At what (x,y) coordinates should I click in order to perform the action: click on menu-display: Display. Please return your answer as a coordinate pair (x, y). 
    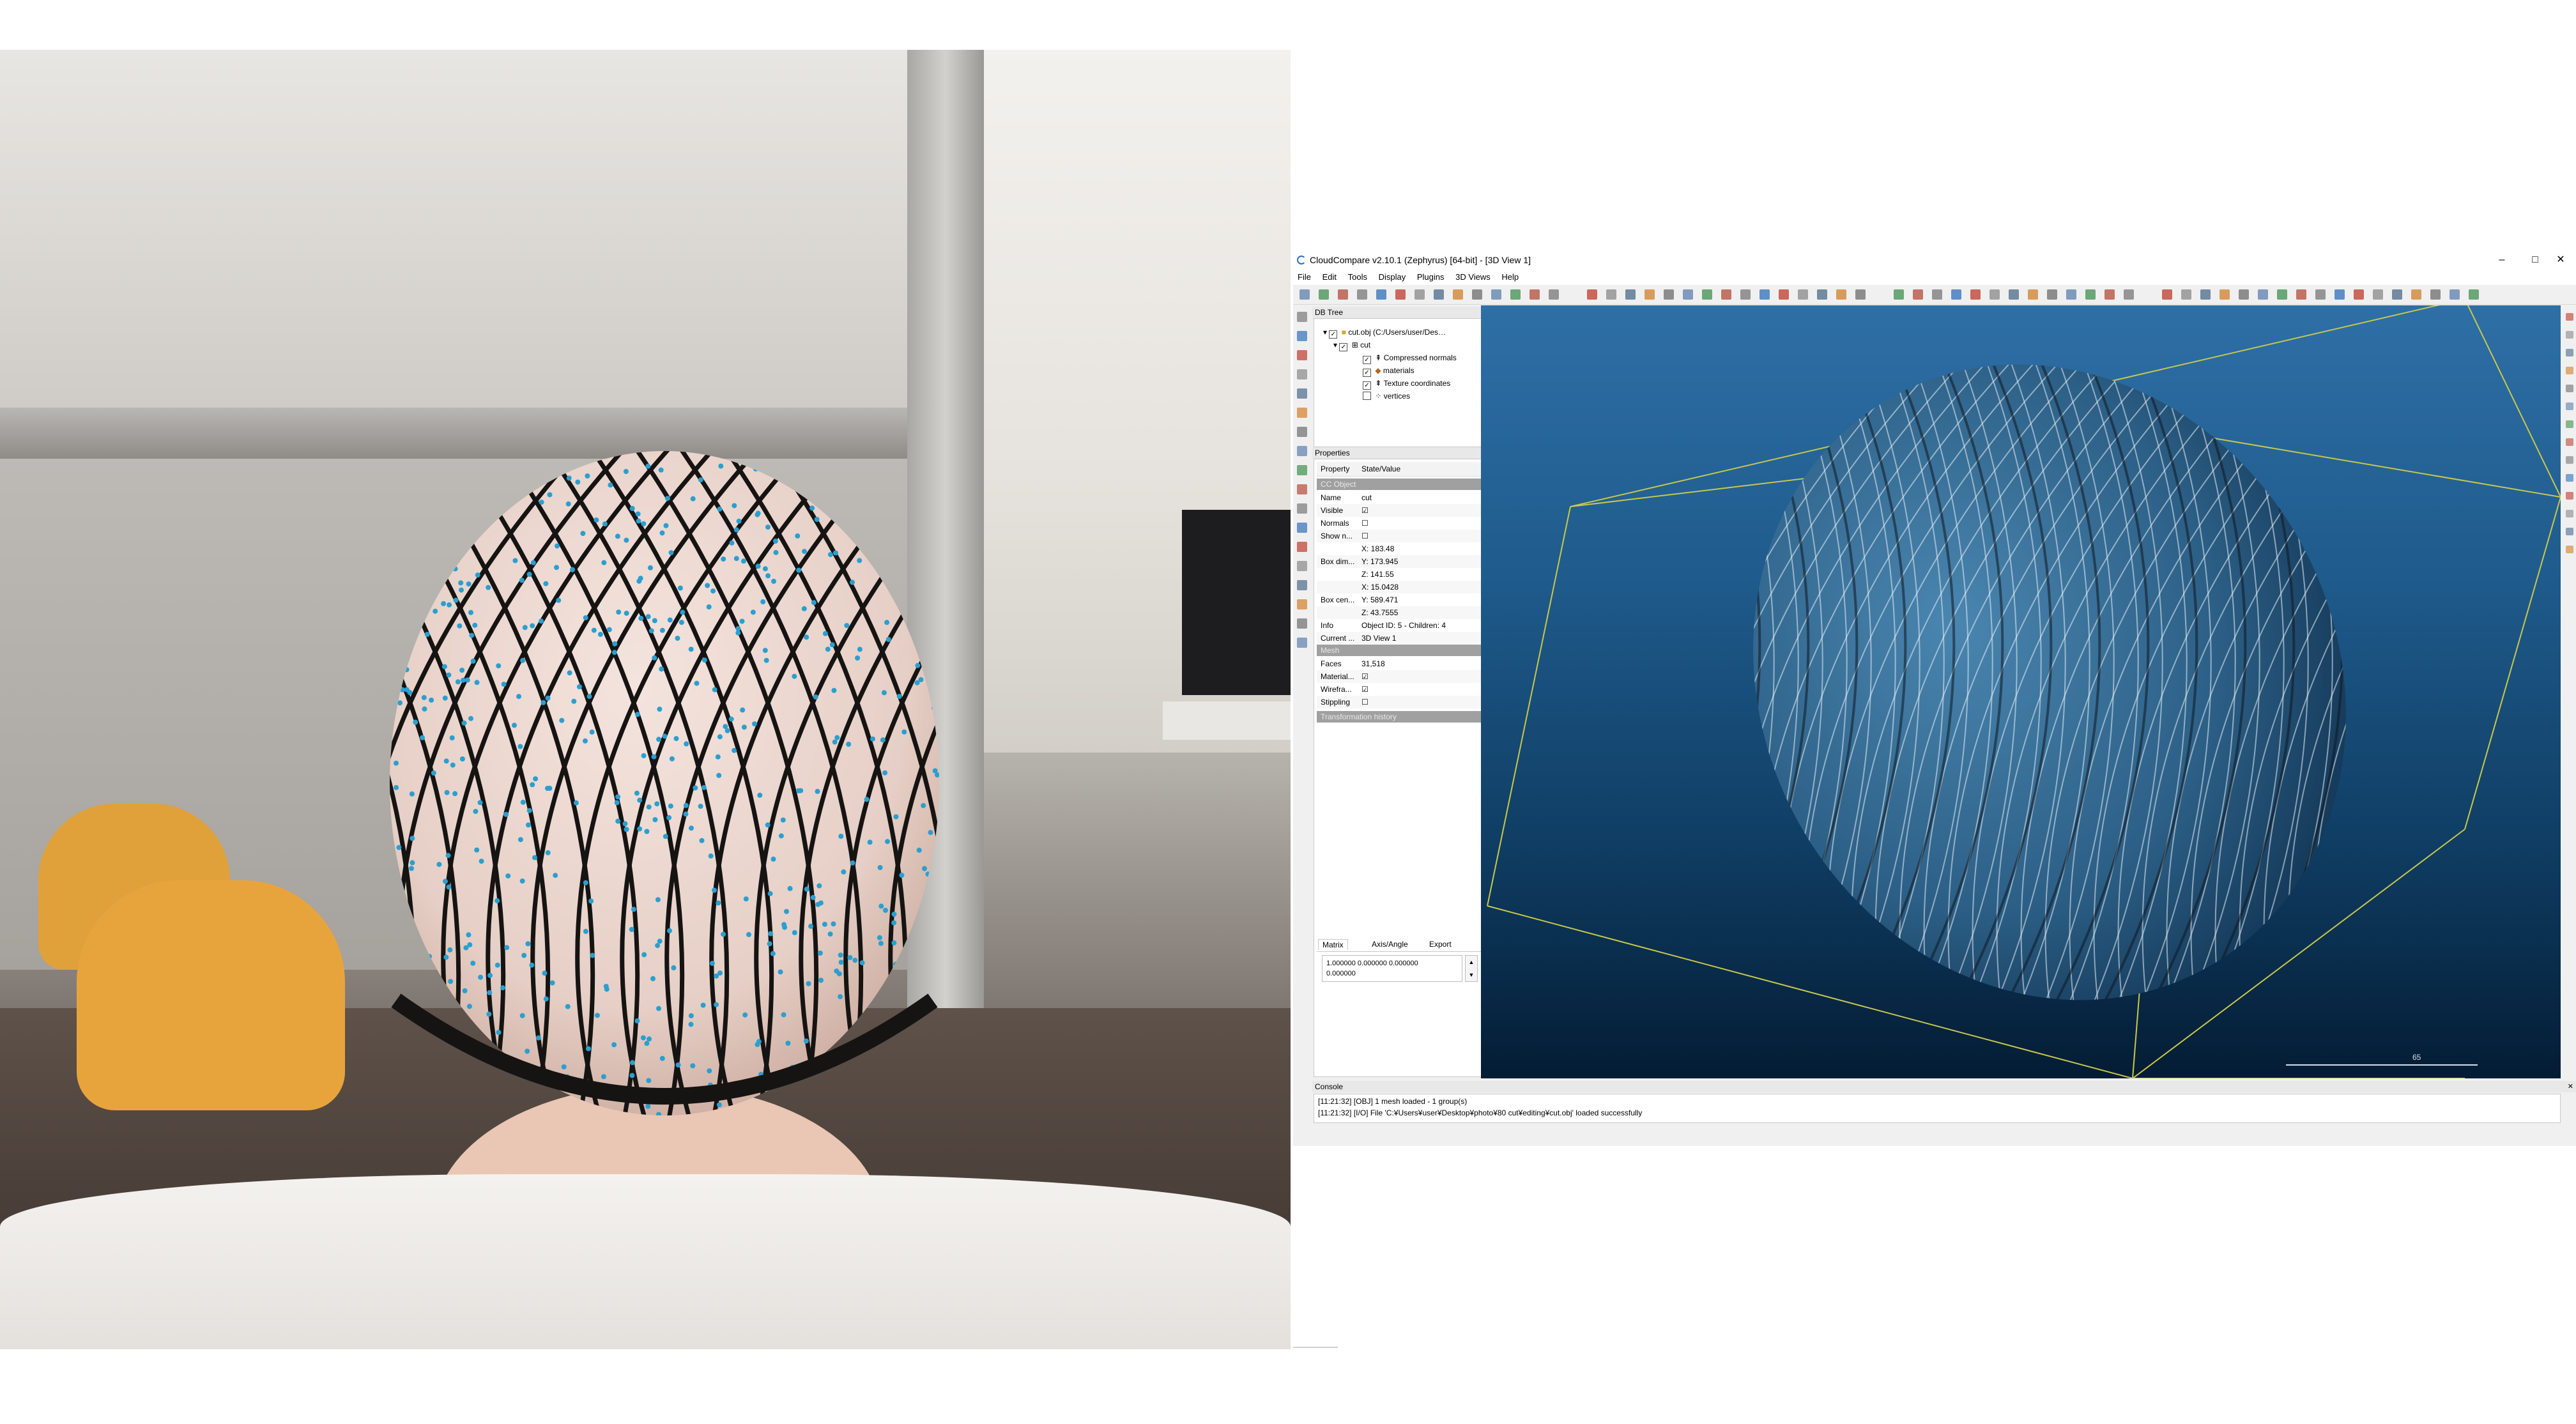
    Looking at the image, I should click on (1392, 277).